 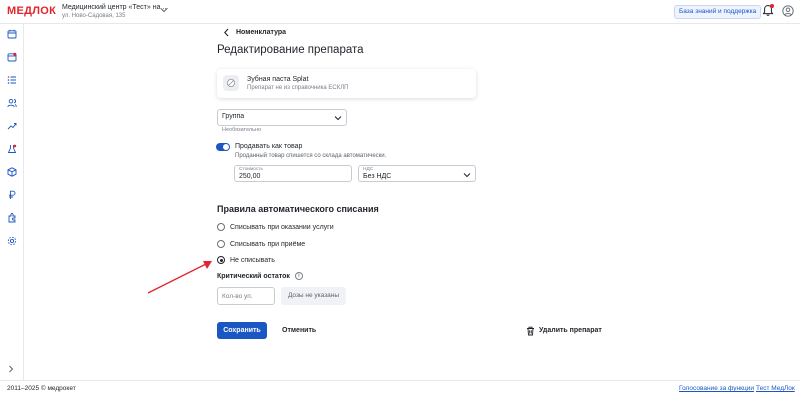 What do you see at coordinates (775, 388) in the screenshot?
I see `test-medlok-link: Тест МедЛок` at bounding box center [775, 388].